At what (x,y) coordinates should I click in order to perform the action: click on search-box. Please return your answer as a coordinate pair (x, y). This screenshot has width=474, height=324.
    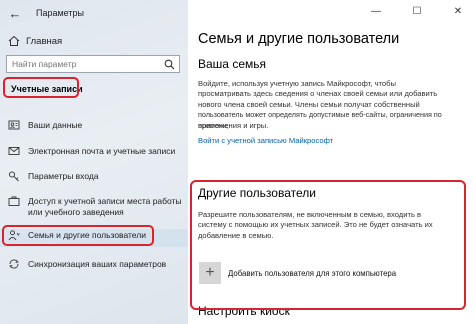
    Looking at the image, I should click on (93, 64).